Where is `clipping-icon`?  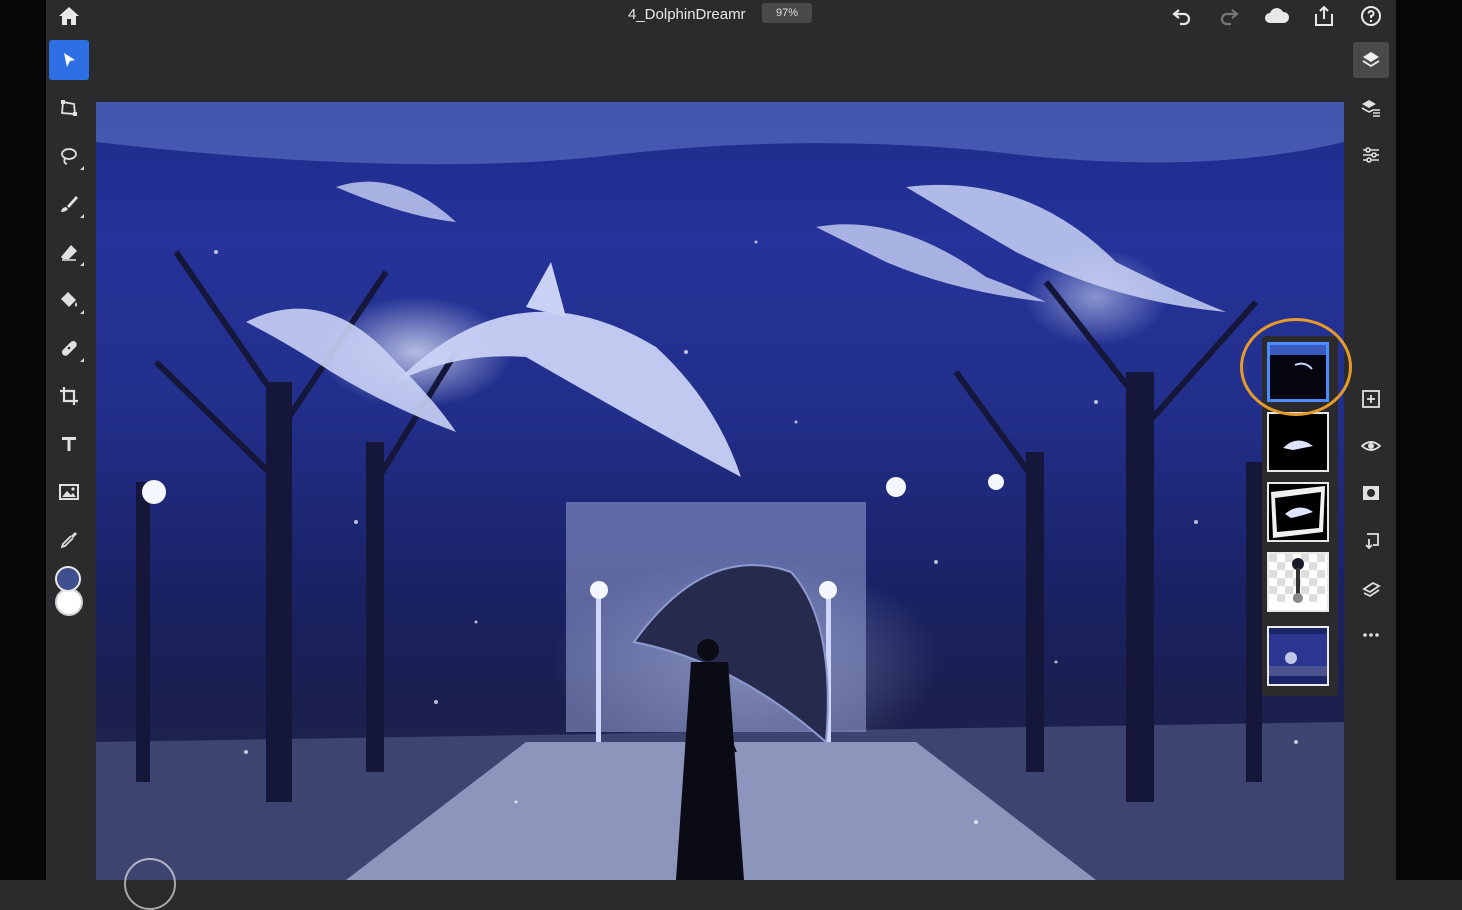
clipping-icon is located at coordinates (1371, 589).